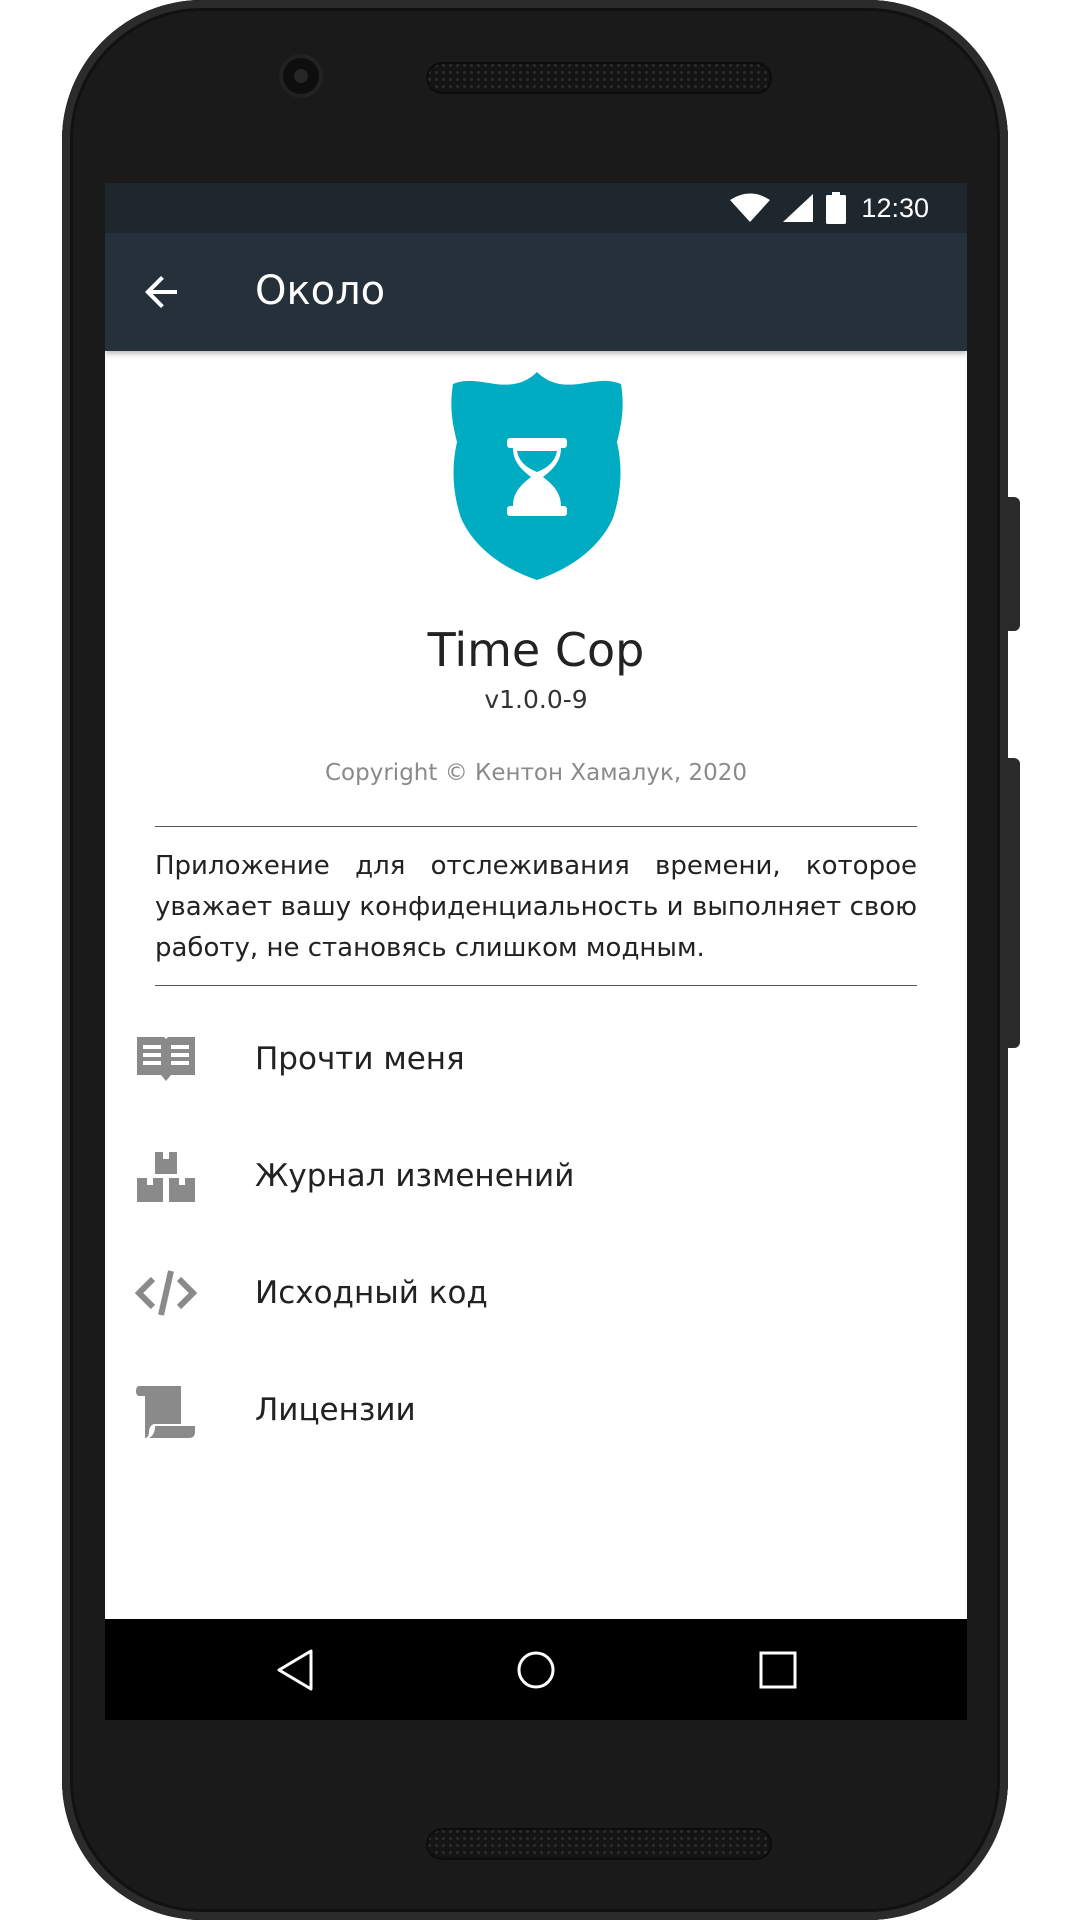 The image size is (1080, 1920). What do you see at coordinates (166, 1293) in the screenshot?
I see `code-icon` at bounding box center [166, 1293].